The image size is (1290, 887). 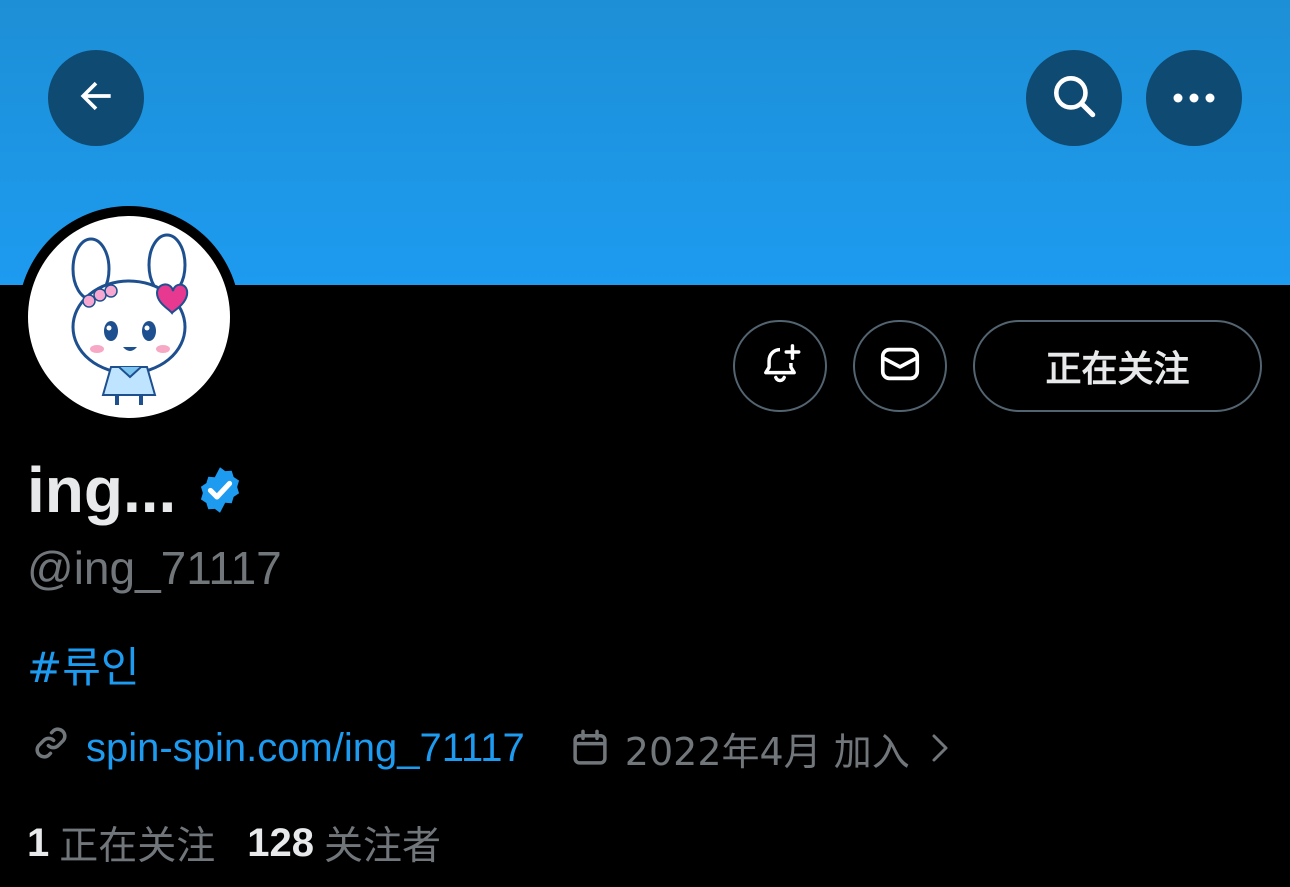 What do you see at coordinates (940, 748) in the screenshot?
I see `chevron-right-icon` at bounding box center [940, 748].